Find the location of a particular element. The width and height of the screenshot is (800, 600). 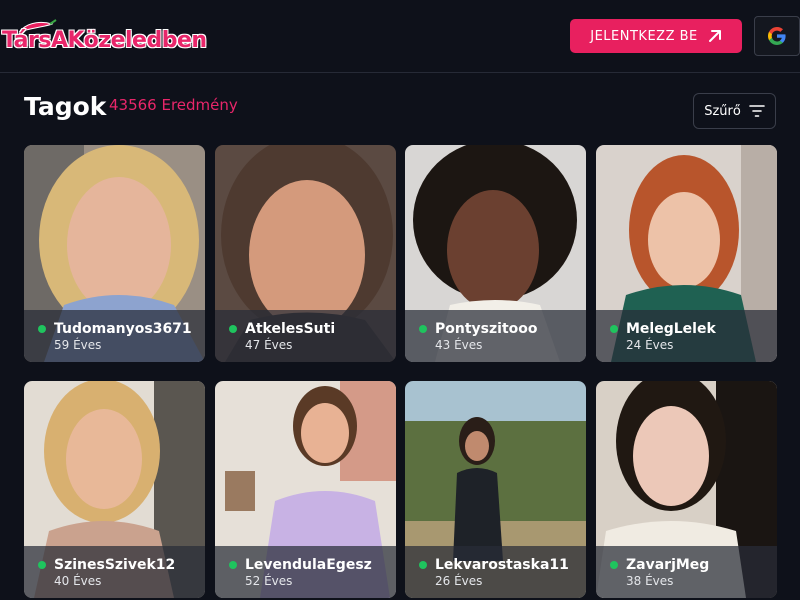

site-logo: TársAKözeledben is located at coordinates (104, 39).